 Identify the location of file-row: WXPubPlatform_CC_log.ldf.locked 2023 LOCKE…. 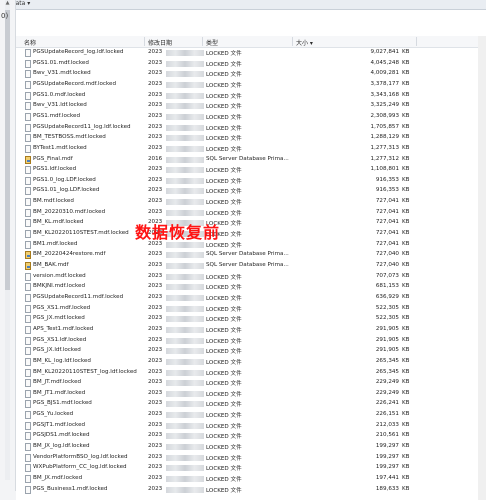
(251, 468).